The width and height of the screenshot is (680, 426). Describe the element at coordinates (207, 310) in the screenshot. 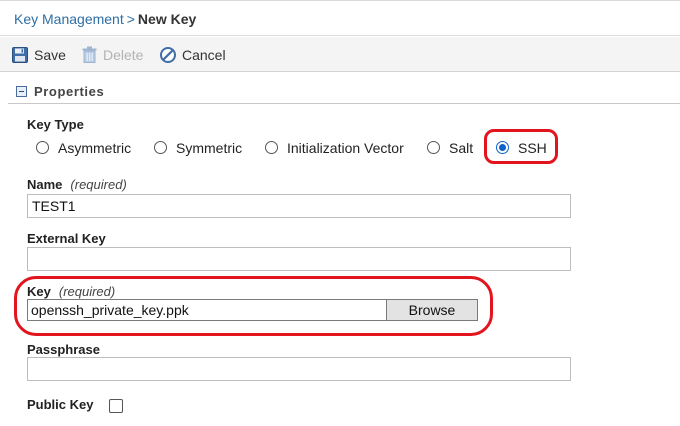

I see `key-file-input: openssh_private_key.ppk` at that location.